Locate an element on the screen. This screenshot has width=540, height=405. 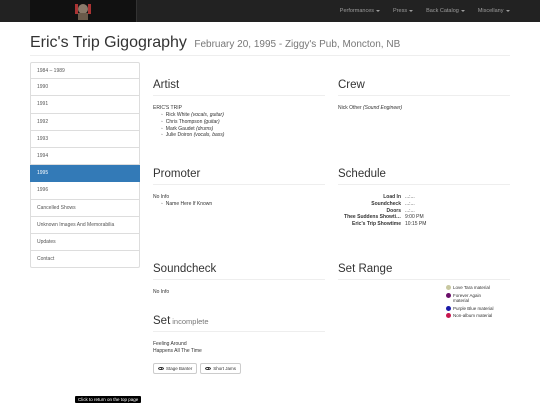
sidebar-item-1984-1989: 1984 – 1989 is located at coordinates (85, 71).